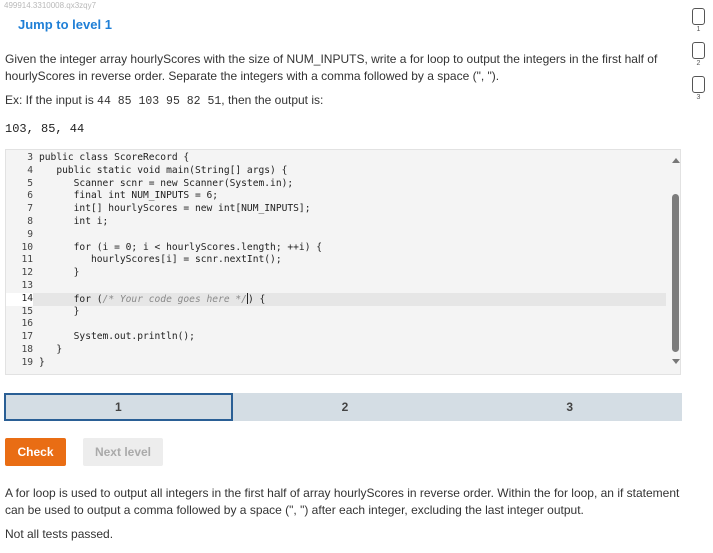 Image resolution: width=713 pixels, height=553 pixels. Describe the element at coordinates (27, 324) in the screenshot. I see `line-number: 16` at that location.